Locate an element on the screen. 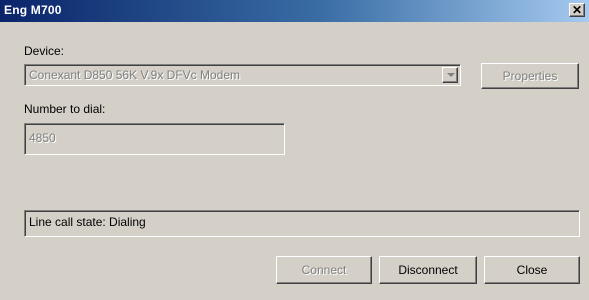  close-button: Close is located at coordinates (532, 270).